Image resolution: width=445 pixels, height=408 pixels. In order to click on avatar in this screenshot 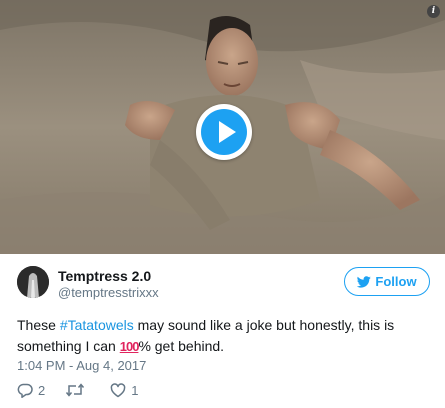, I will do `click(33, 282)`.